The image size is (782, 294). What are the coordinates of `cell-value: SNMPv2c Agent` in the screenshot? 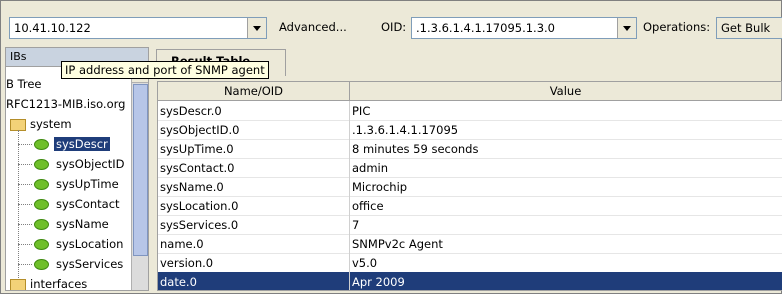 It's located at (397, 244).